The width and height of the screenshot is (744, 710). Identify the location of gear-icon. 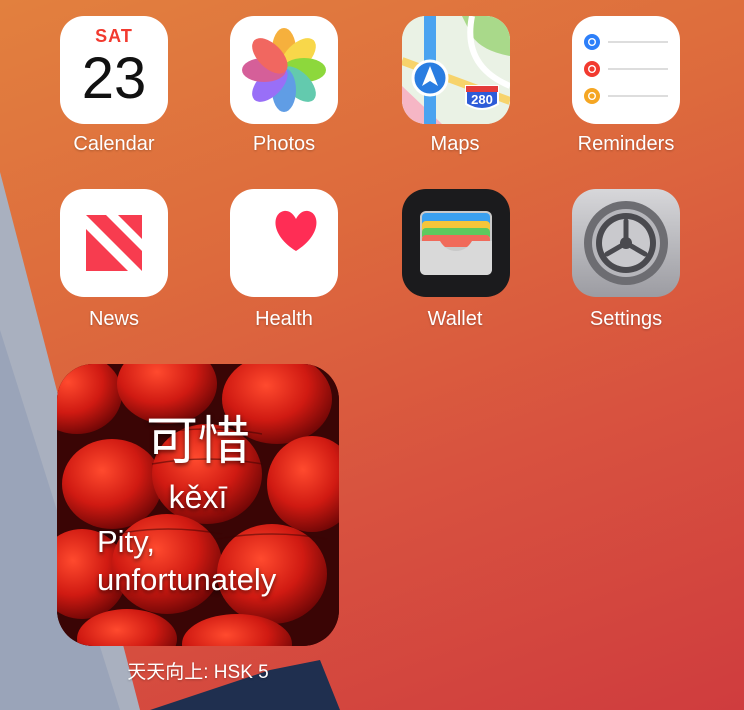
(626, 243).